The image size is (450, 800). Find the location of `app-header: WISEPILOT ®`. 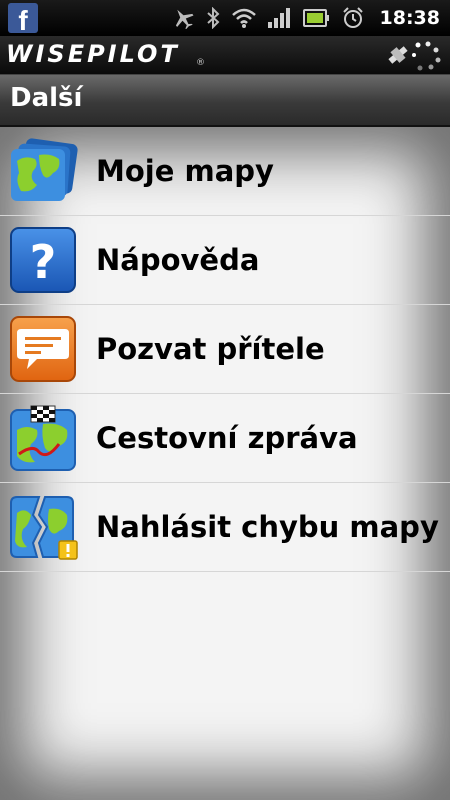

app-header: WISEPILOT ® is located at coordinates (225, 55).